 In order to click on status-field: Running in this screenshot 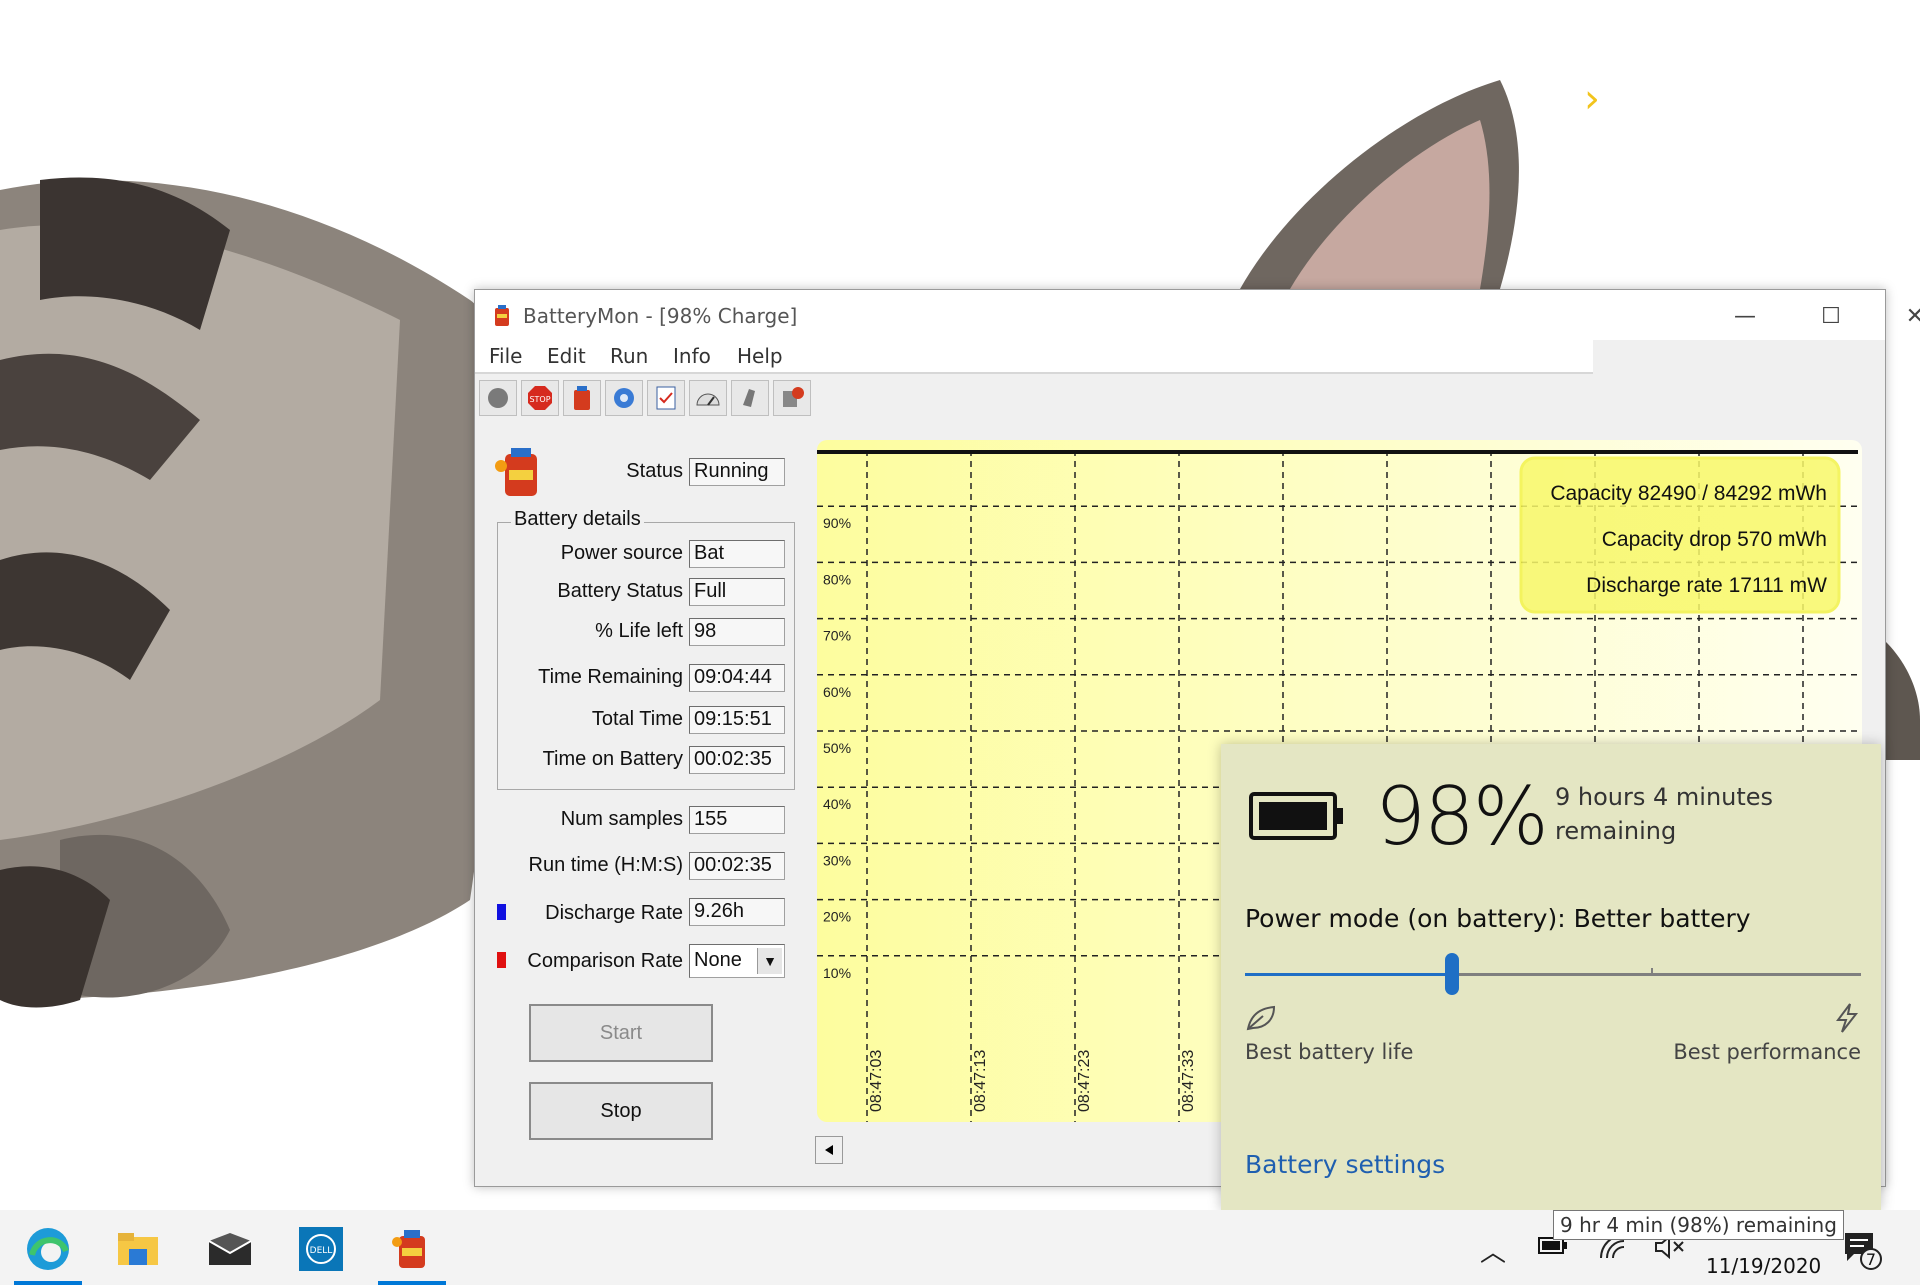, I will do `click(737, 472)`.